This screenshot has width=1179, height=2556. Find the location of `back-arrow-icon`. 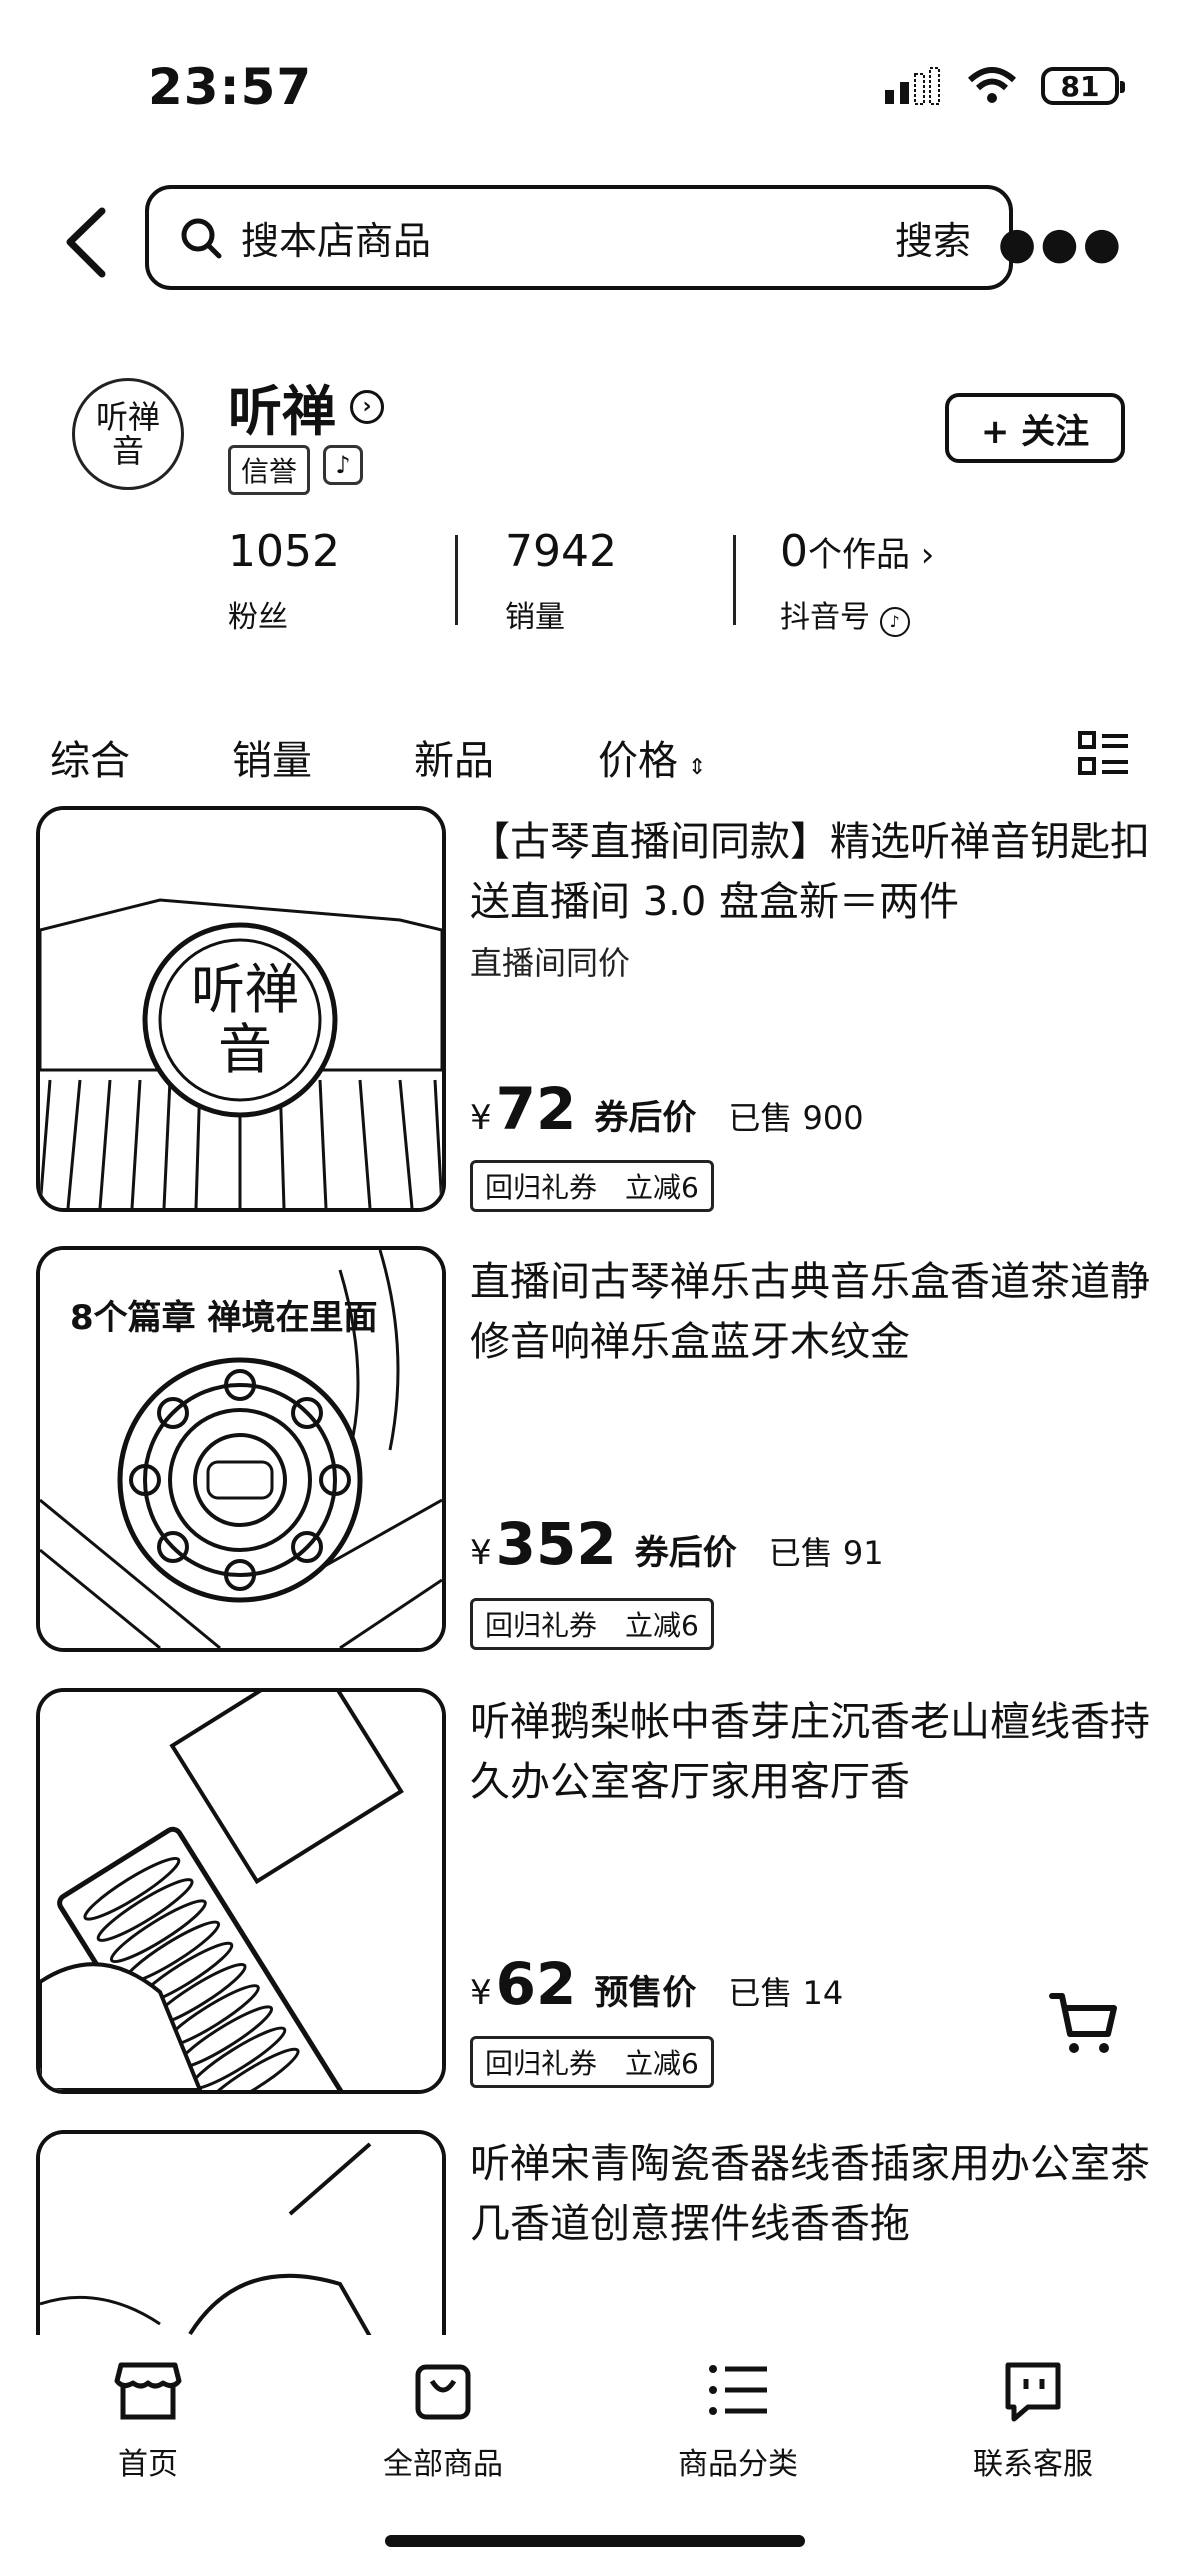

back-arrow-icon is located at coordinates (88, 242).